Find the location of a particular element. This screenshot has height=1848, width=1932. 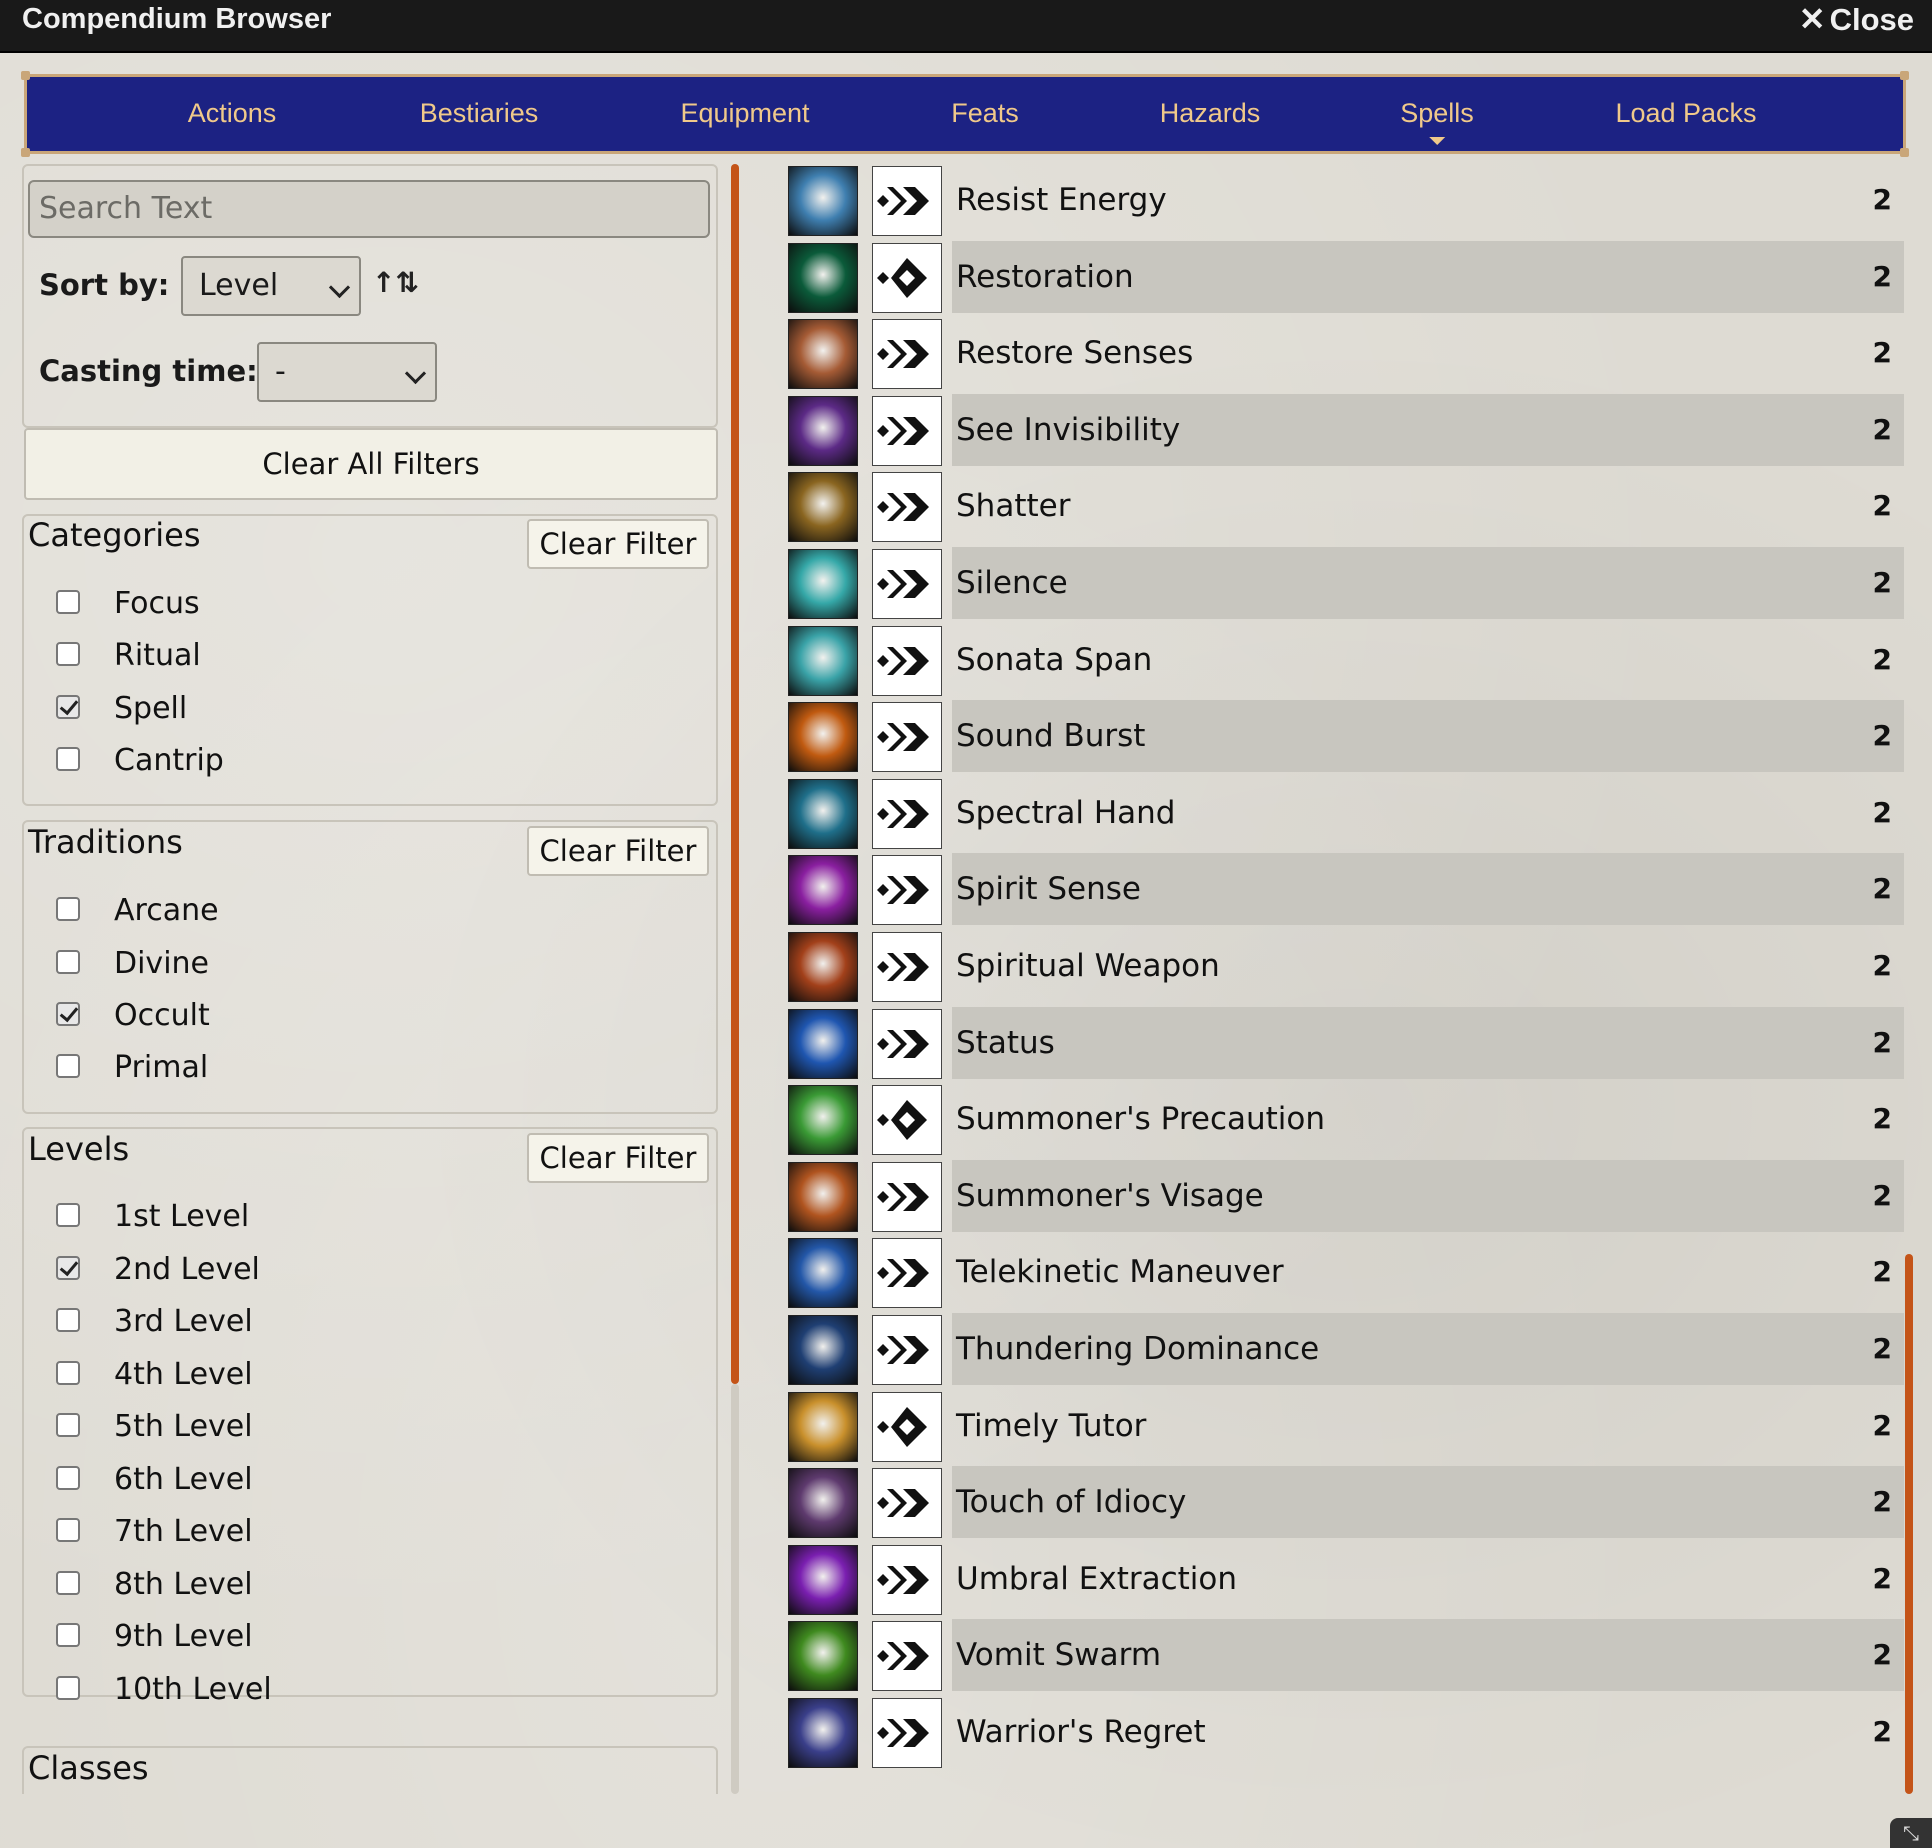

sort-select: Level is located at coordinates (271, 286).